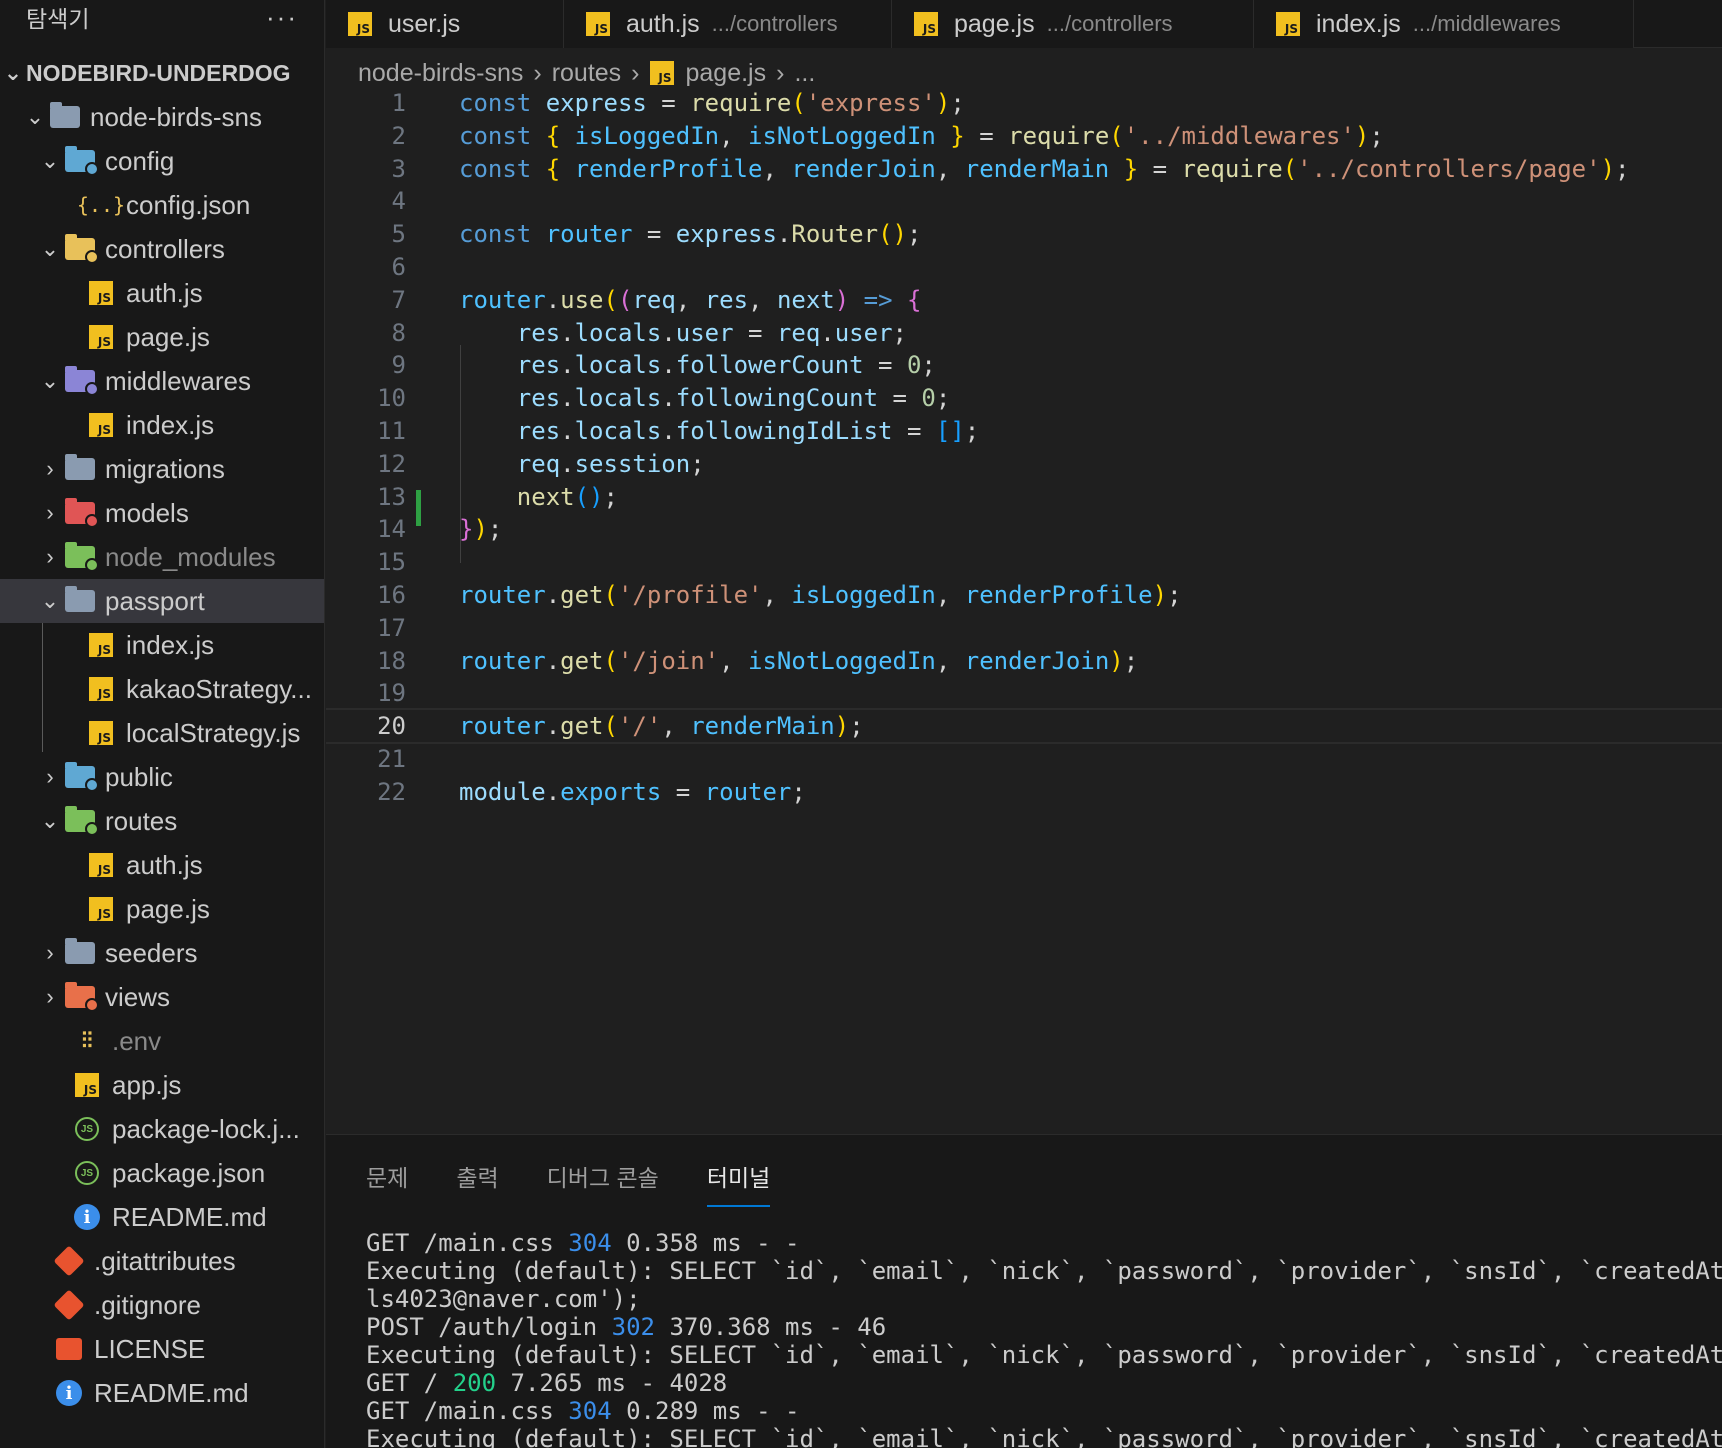  Describe the element at coordinates (409, 1383) in the screenshot. I see `terminal-text: GET /` at that location.